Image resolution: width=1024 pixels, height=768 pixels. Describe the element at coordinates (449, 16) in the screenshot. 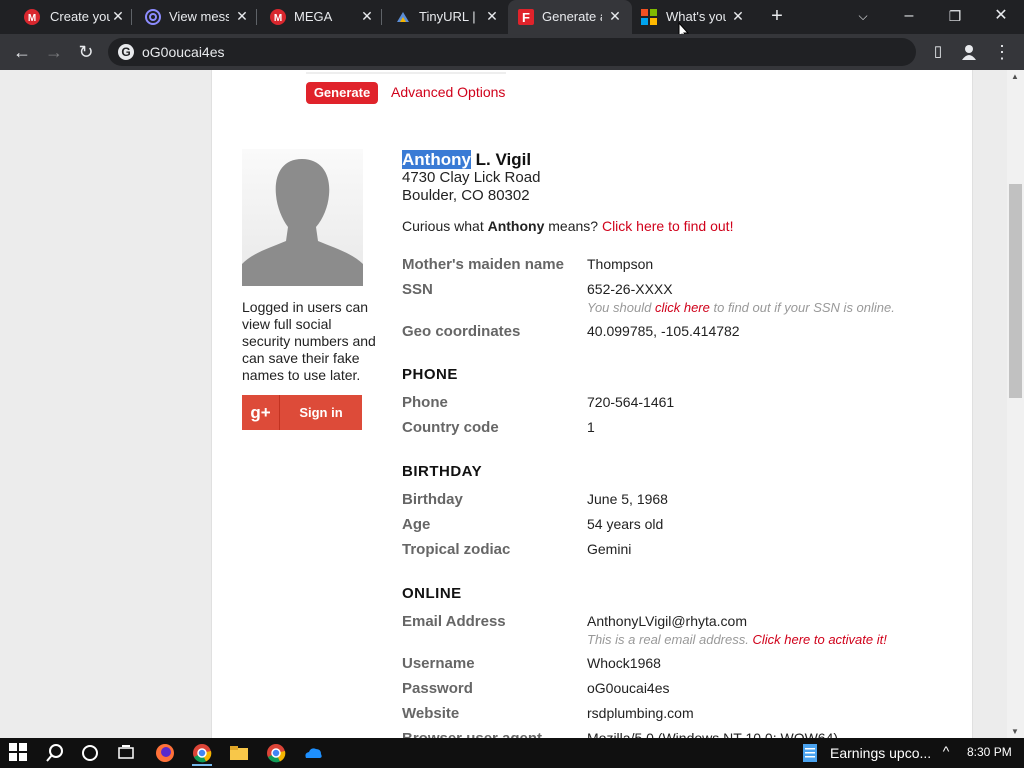

I see `tab-title: TinyURL | M` at that location.